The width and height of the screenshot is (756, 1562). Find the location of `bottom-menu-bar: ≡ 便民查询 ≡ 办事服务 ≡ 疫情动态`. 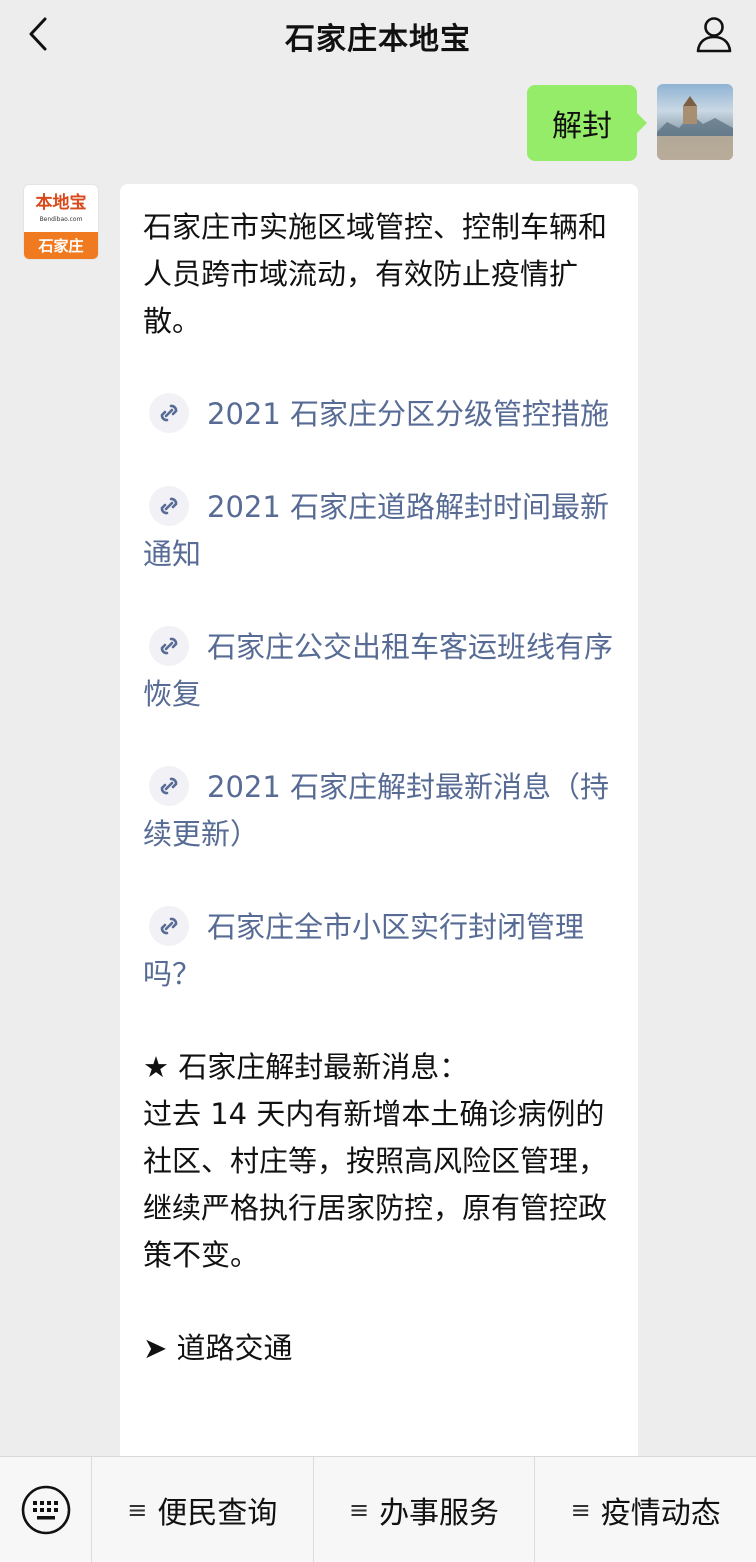

bottom-menu-bar: ≡ 便民查询 ≡ 办事服务 ≡ 疫情动态 is located at coordinates (378, 1509).